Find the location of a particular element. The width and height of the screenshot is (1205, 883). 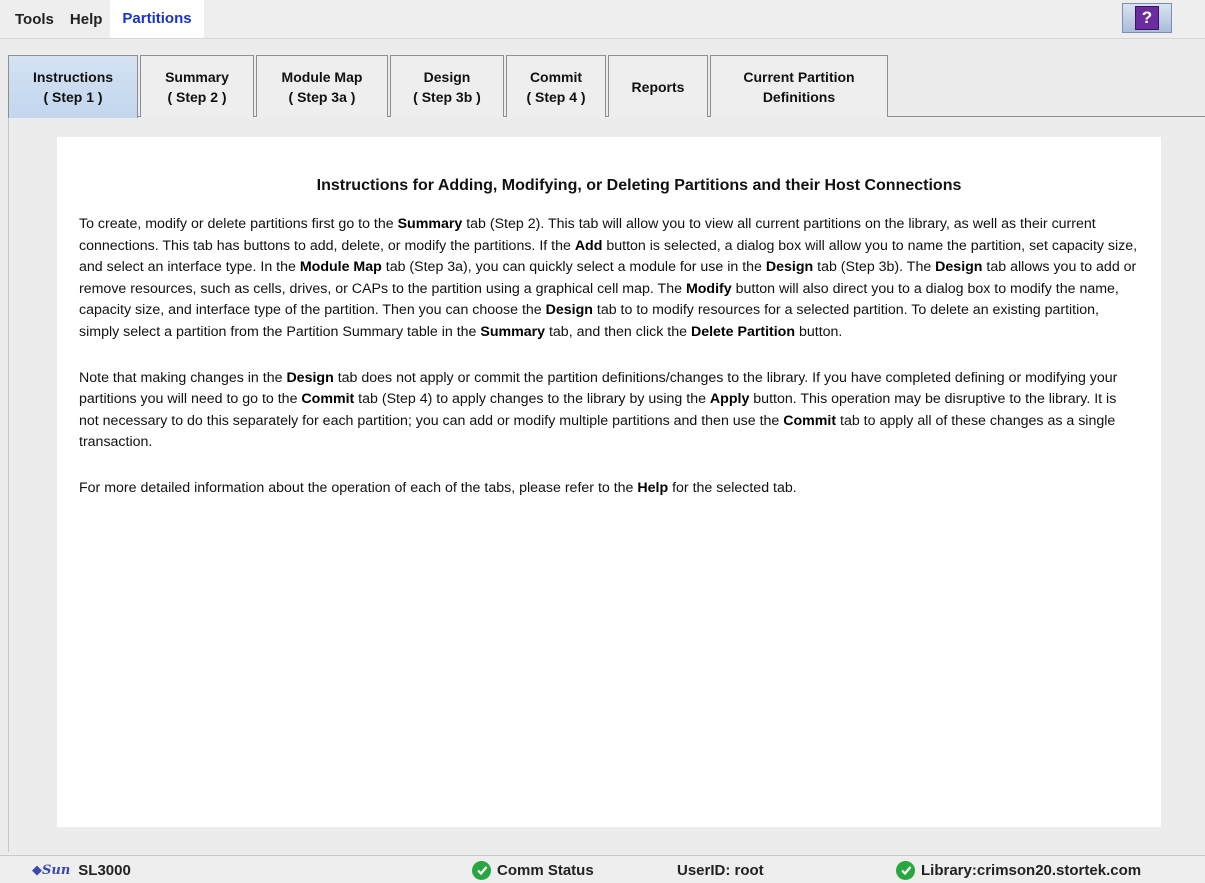

tab-label: Summary is located at coordinates (197, 76).